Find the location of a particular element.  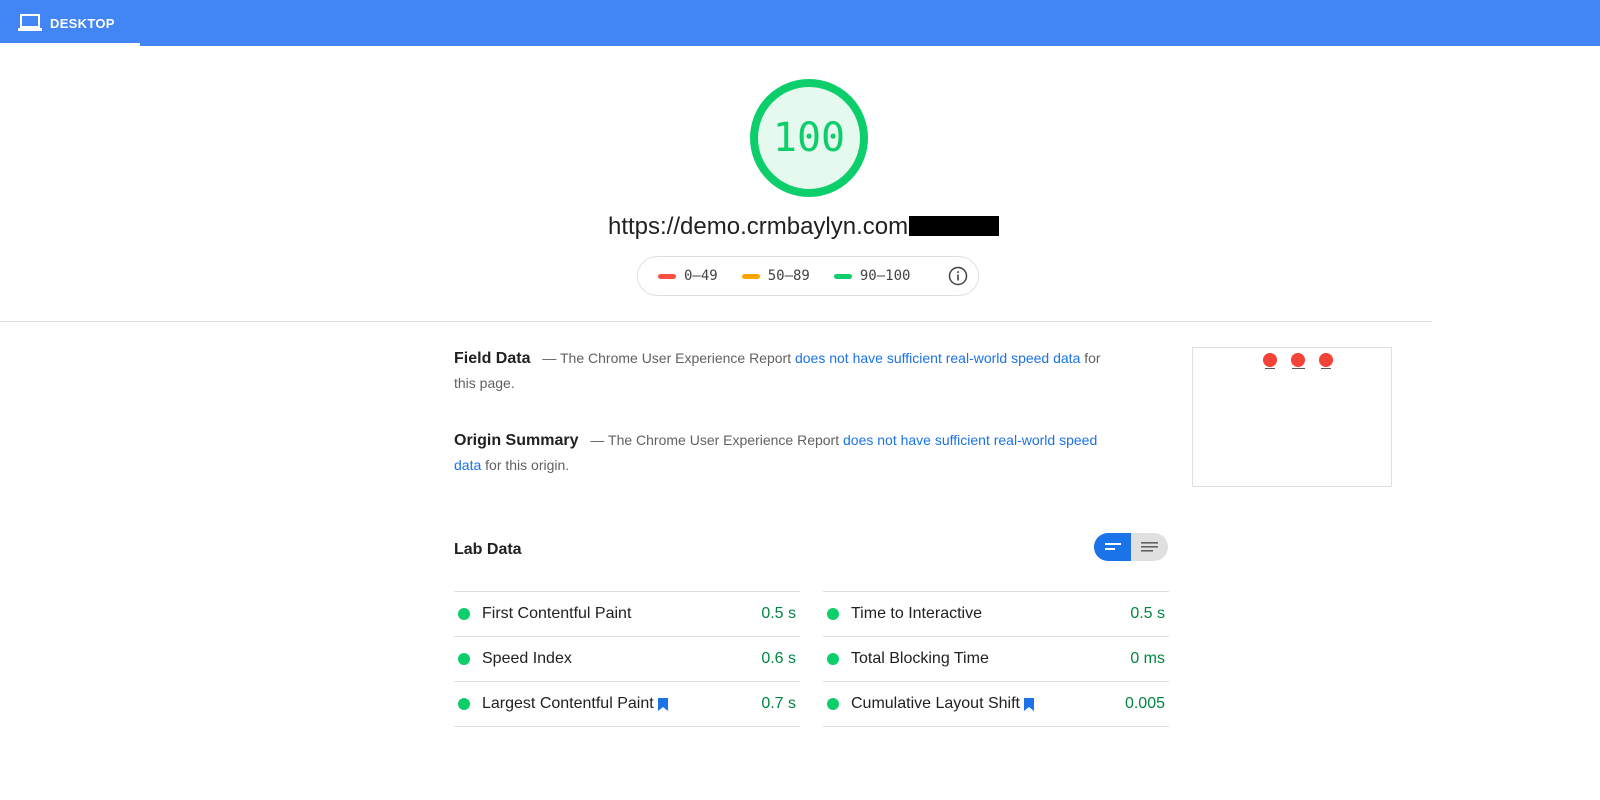

score-legend: 0–49 50–89 90–100 is located at coordinates (808, 276).